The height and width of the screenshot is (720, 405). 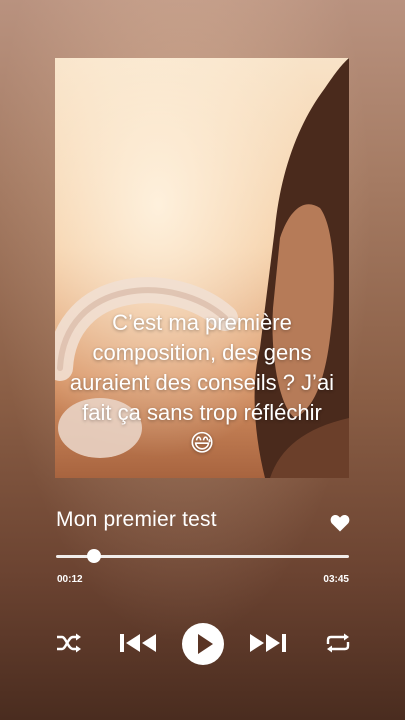 What do you see at coordinates (70, 579) in the screenshot?
I see `elapsed-time: 00:12` at bounding box center [70, 579].